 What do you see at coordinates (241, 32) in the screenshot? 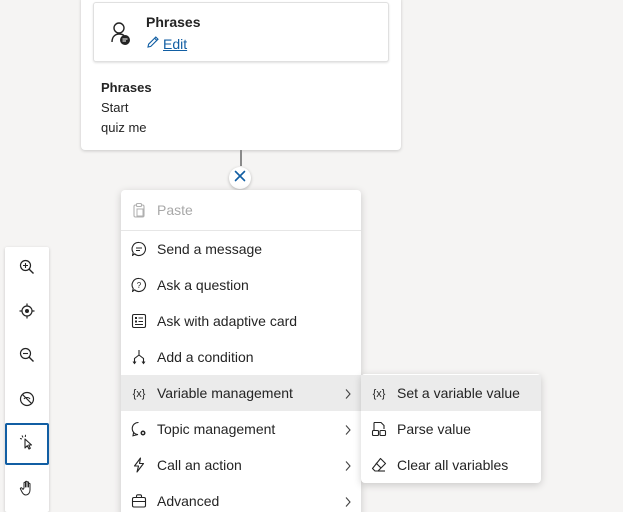
I see `trigger-header: Phrases Edit` at bounding box center [241, 32].